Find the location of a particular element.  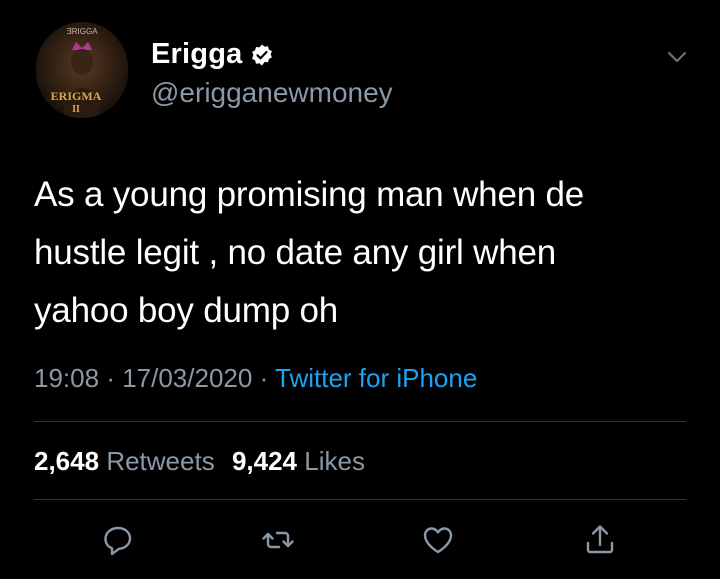

avatar-top-text: ƎRIGGA is located at coordinates (82, 31).